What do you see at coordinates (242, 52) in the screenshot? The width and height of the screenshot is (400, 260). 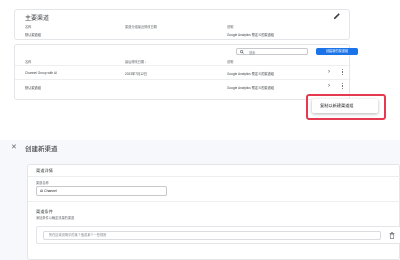 I see `search-icon` at bounding box center [242, 52].